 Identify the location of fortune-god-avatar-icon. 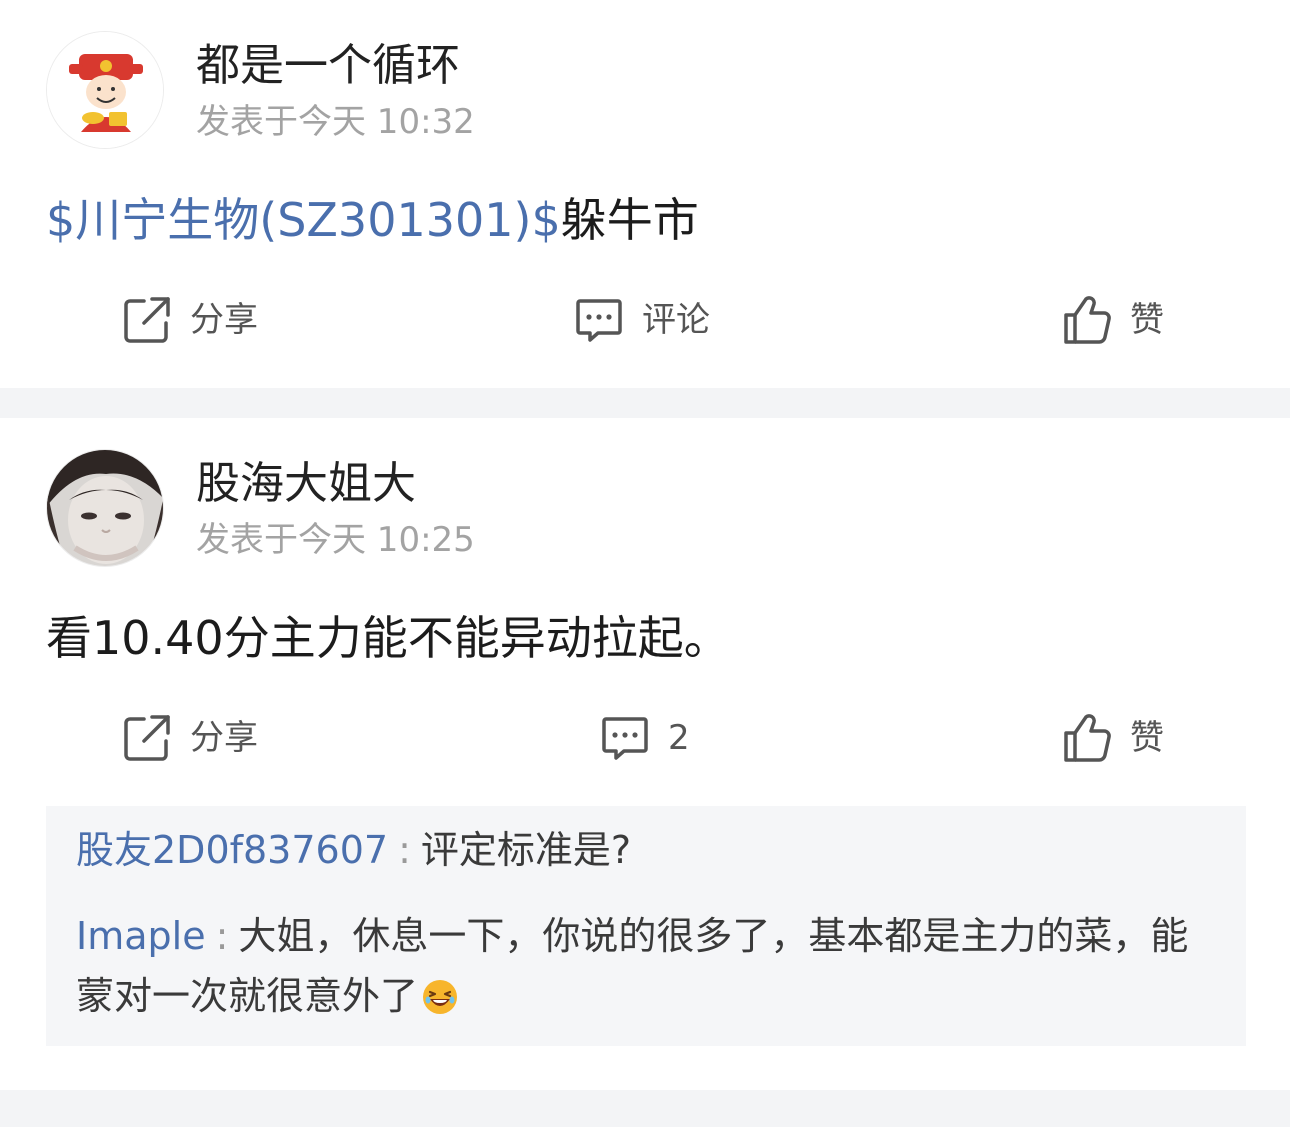
(105, 90).